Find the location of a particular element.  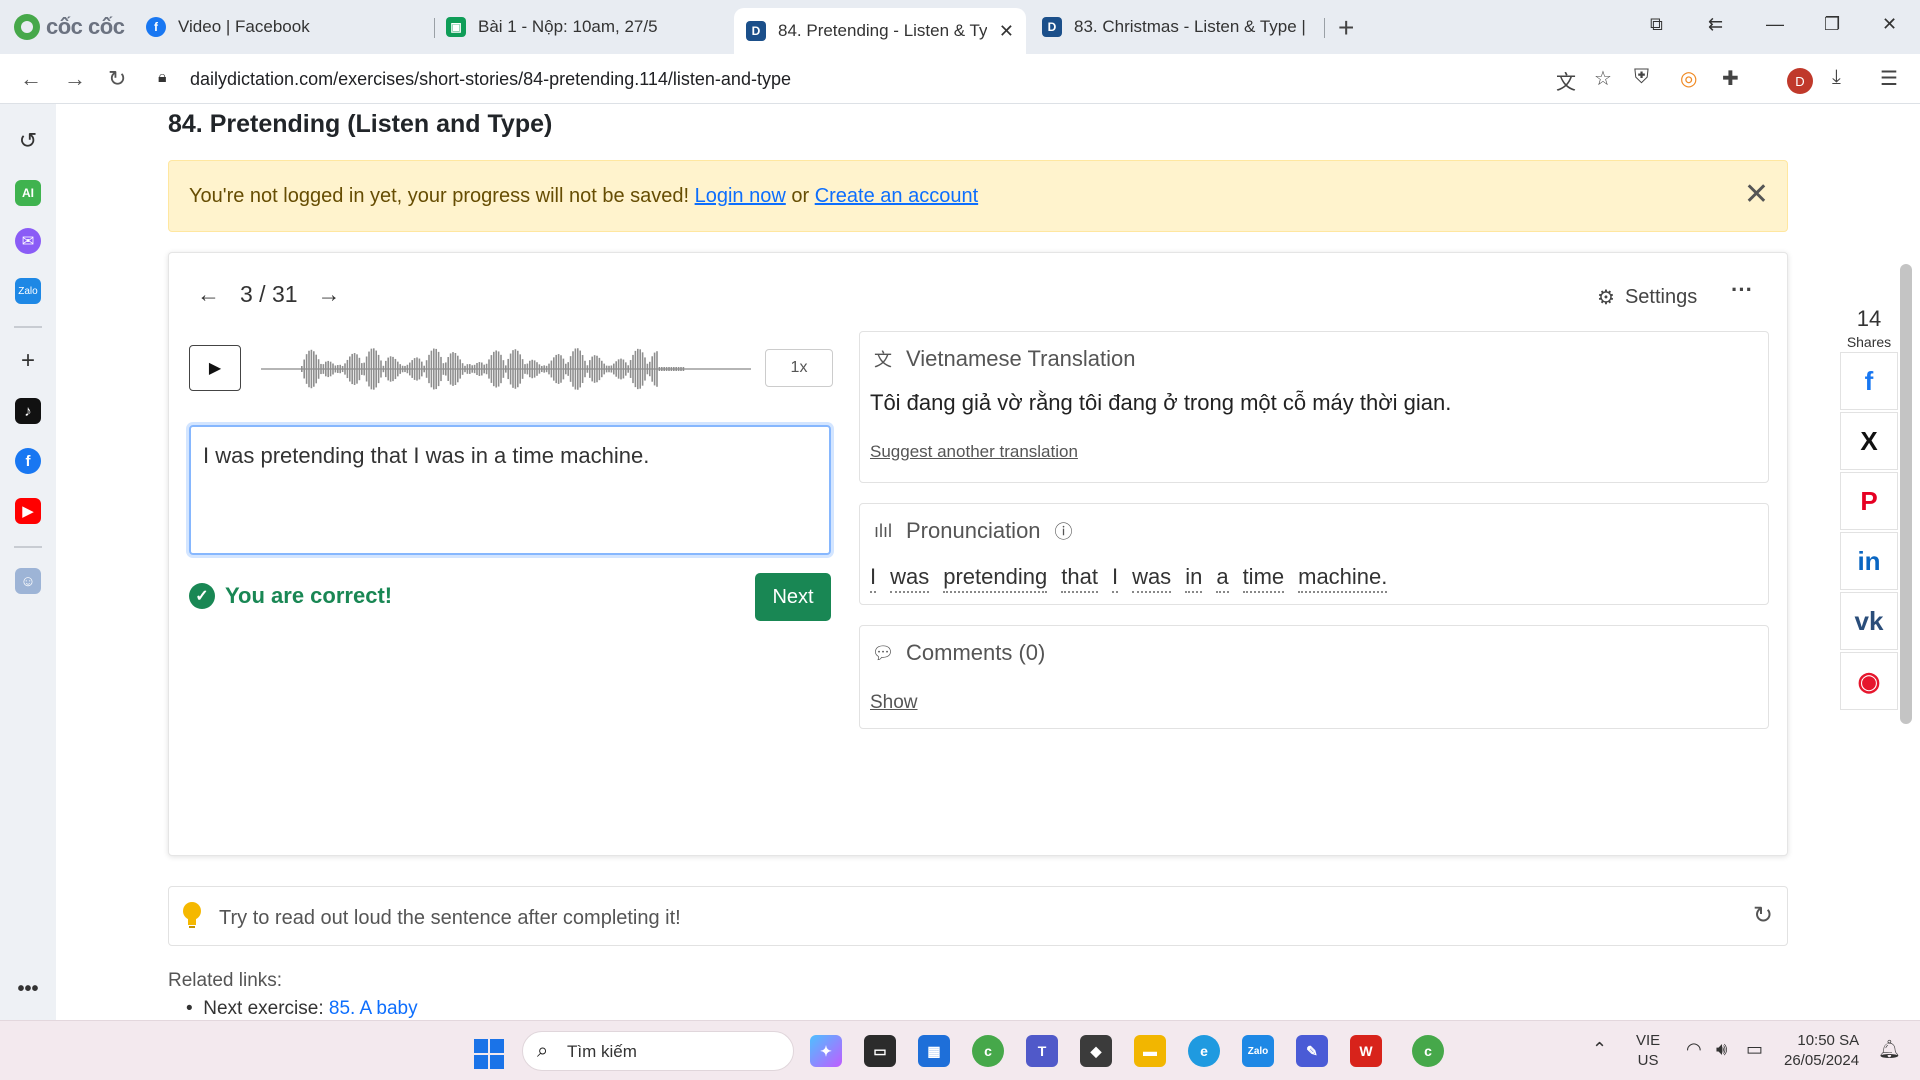

extensions-puzzle-icon: ✚ is located at coordinates (1730, 78).